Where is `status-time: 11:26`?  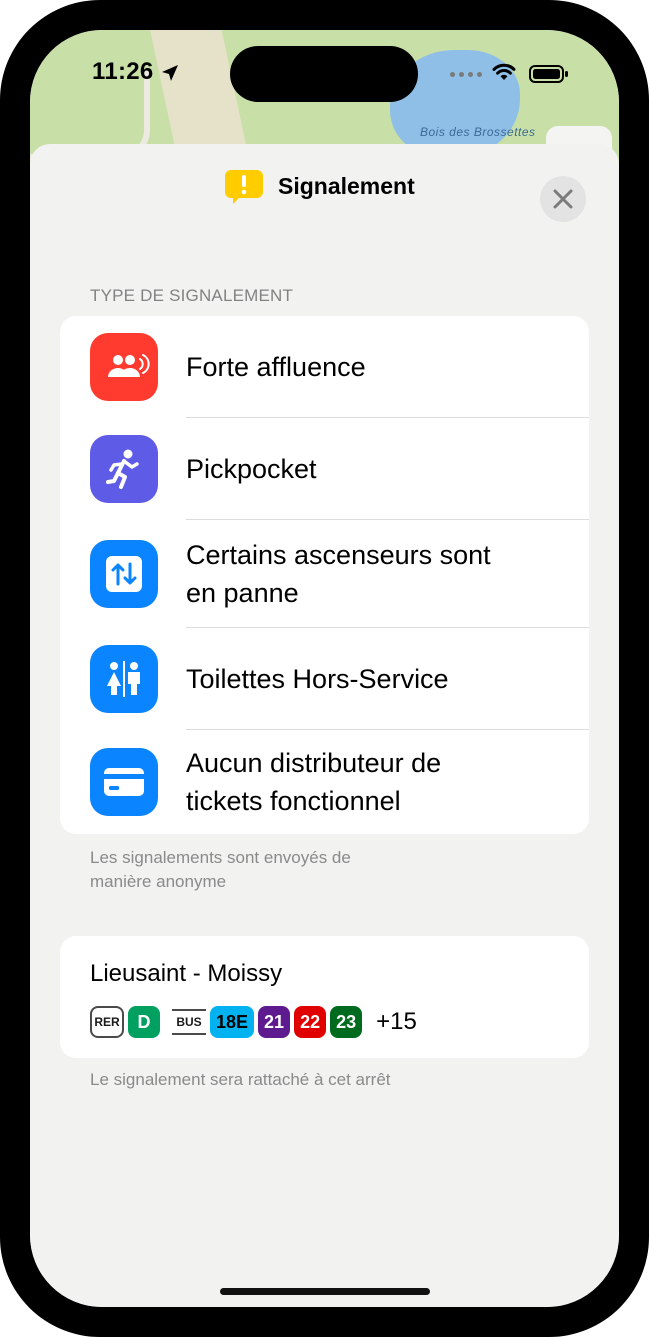
status-time: 11:26 is located at coordinates (123, 71).